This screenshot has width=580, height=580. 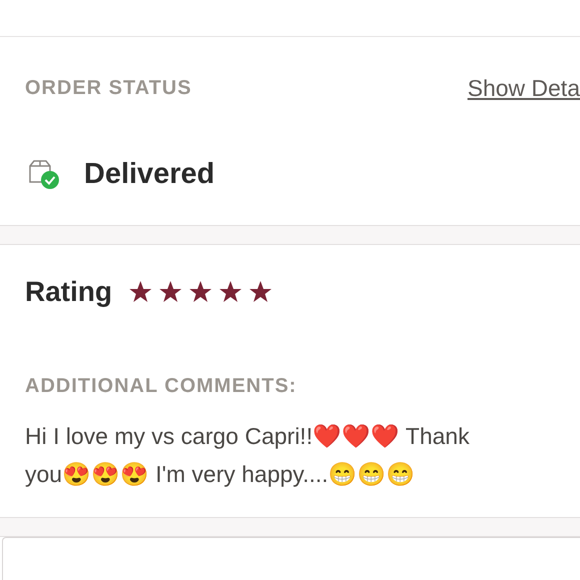 What do you see at coordinates (45, 175) in the screenshot?
I see `delivered-box-icon` at bounding box center [45, 175].